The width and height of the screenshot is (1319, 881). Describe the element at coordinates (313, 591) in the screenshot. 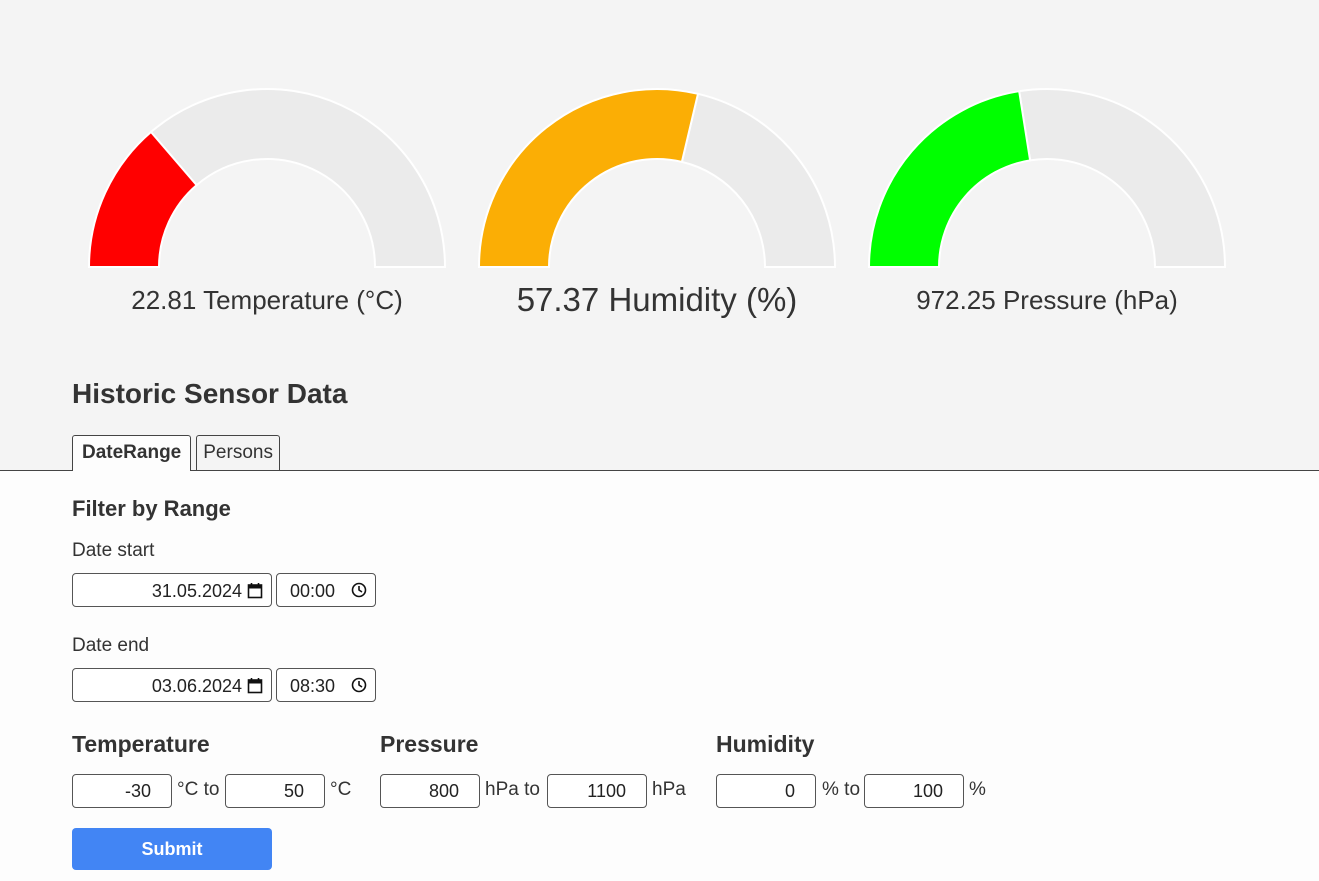

I see `time-start-value: 00:00` at that location.